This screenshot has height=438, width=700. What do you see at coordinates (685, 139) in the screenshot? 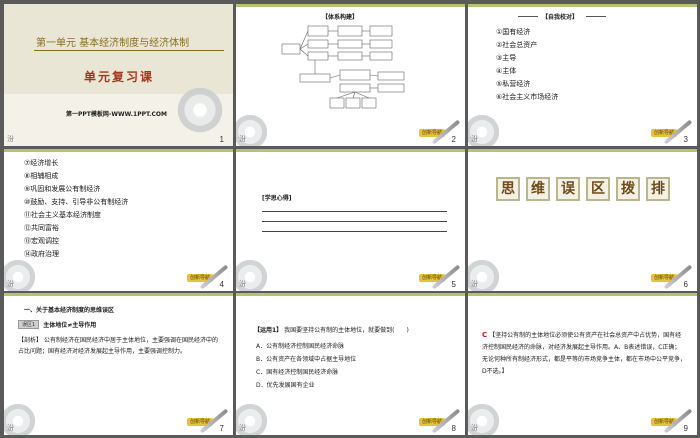
I see `slide-number: 3` at bounding box center [685, 139].